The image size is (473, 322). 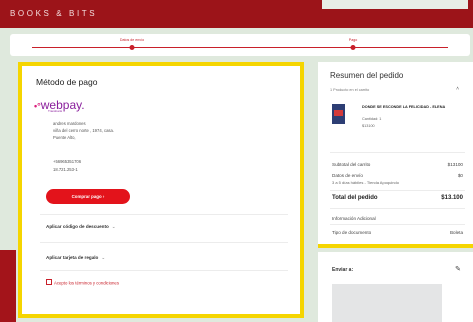 I want to click on product-name: DONDE SE ESCONDE LA FELICIDAD - ELENA, so click(x=404, y=107).